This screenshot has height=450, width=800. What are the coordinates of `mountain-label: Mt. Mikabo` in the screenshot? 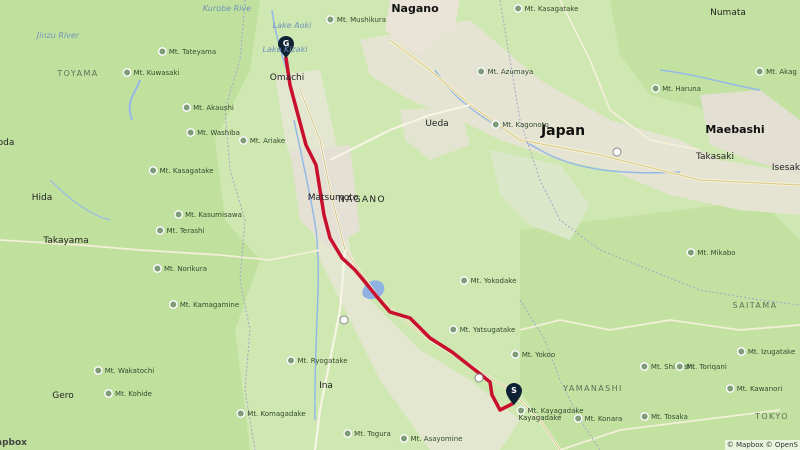 It's located at (711, 253).